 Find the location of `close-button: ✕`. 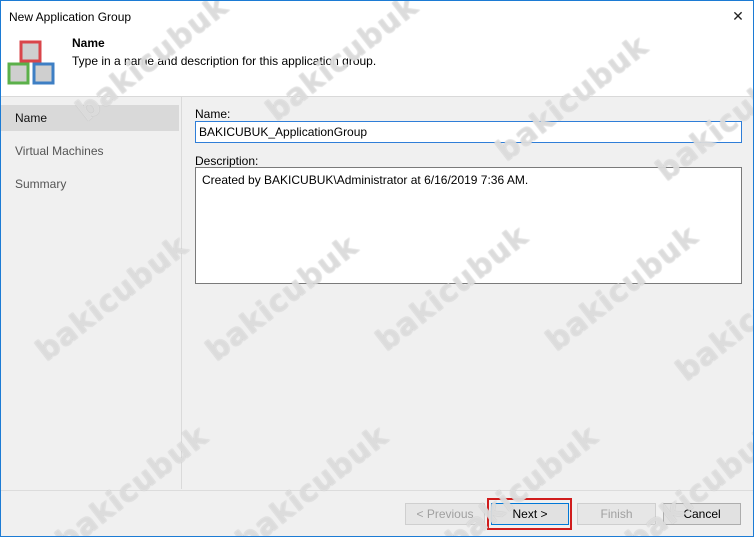

close-button: ✕ is located at coordinates (738, 16).